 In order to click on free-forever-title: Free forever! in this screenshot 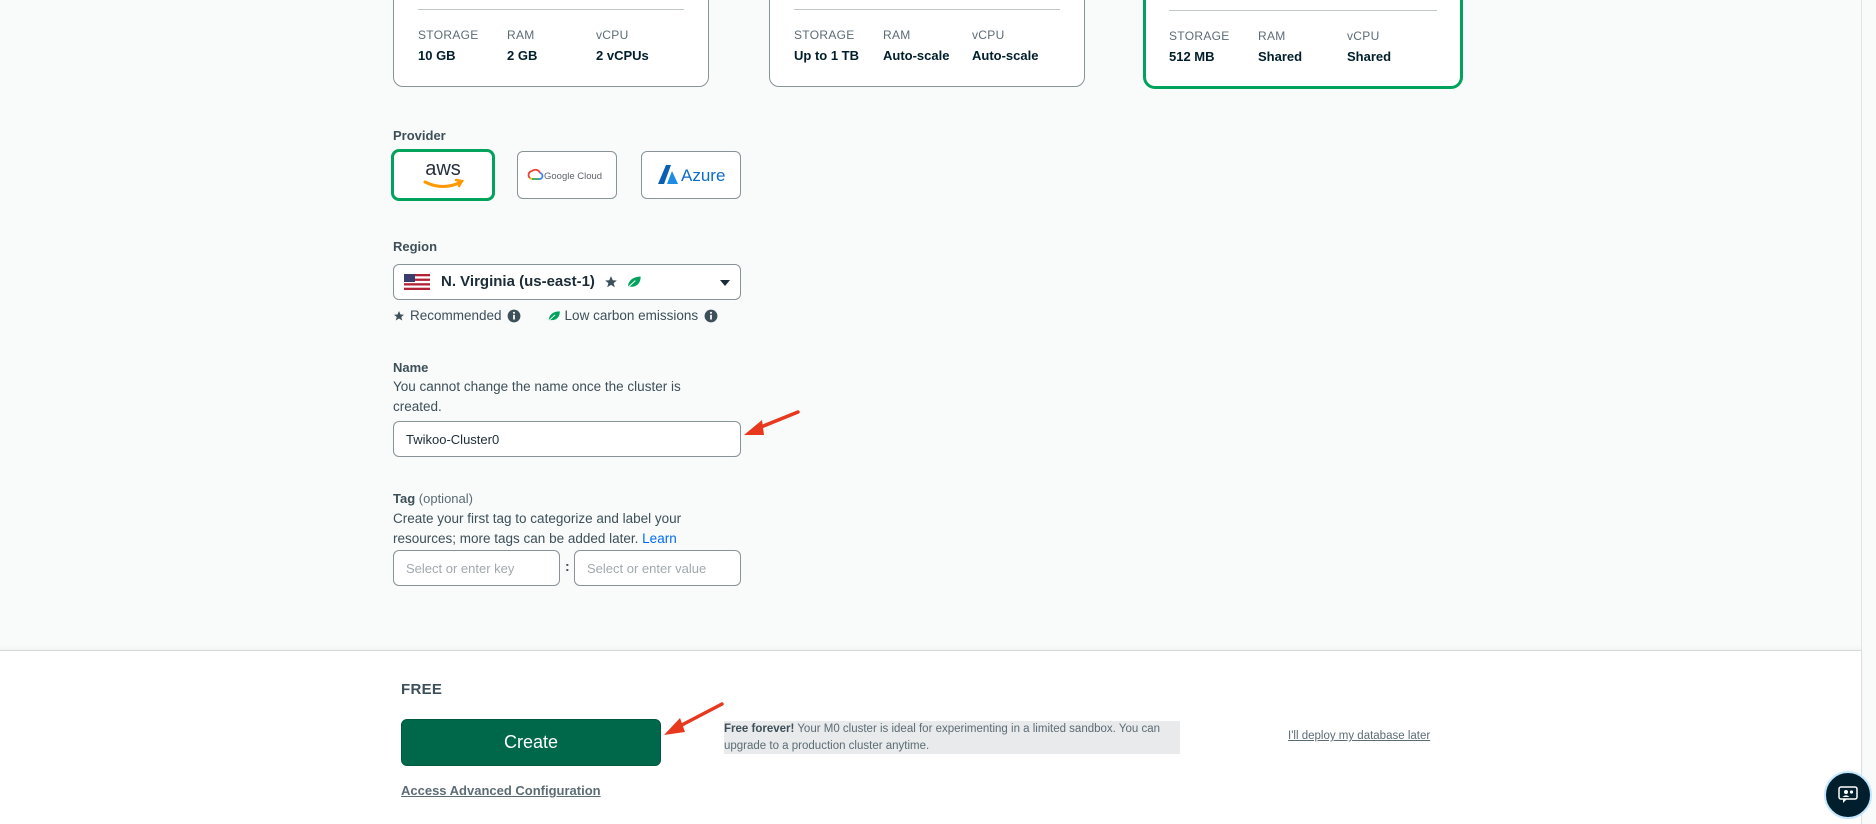, I will do `click(759, 729)`.